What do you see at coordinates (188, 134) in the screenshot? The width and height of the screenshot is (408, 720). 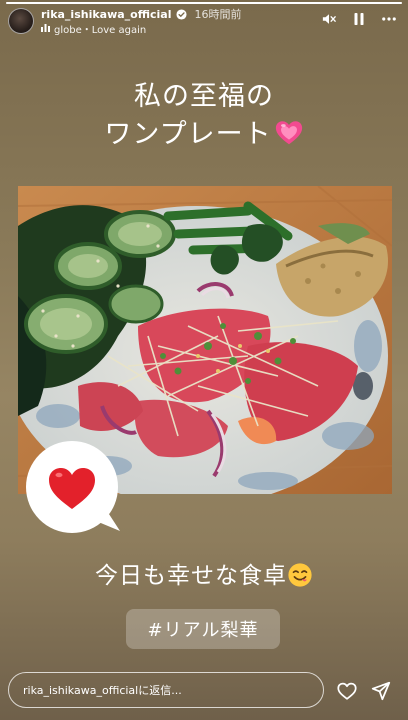 I see `title-line-2-text: ワンプレート` at bounding box center [188, 134].